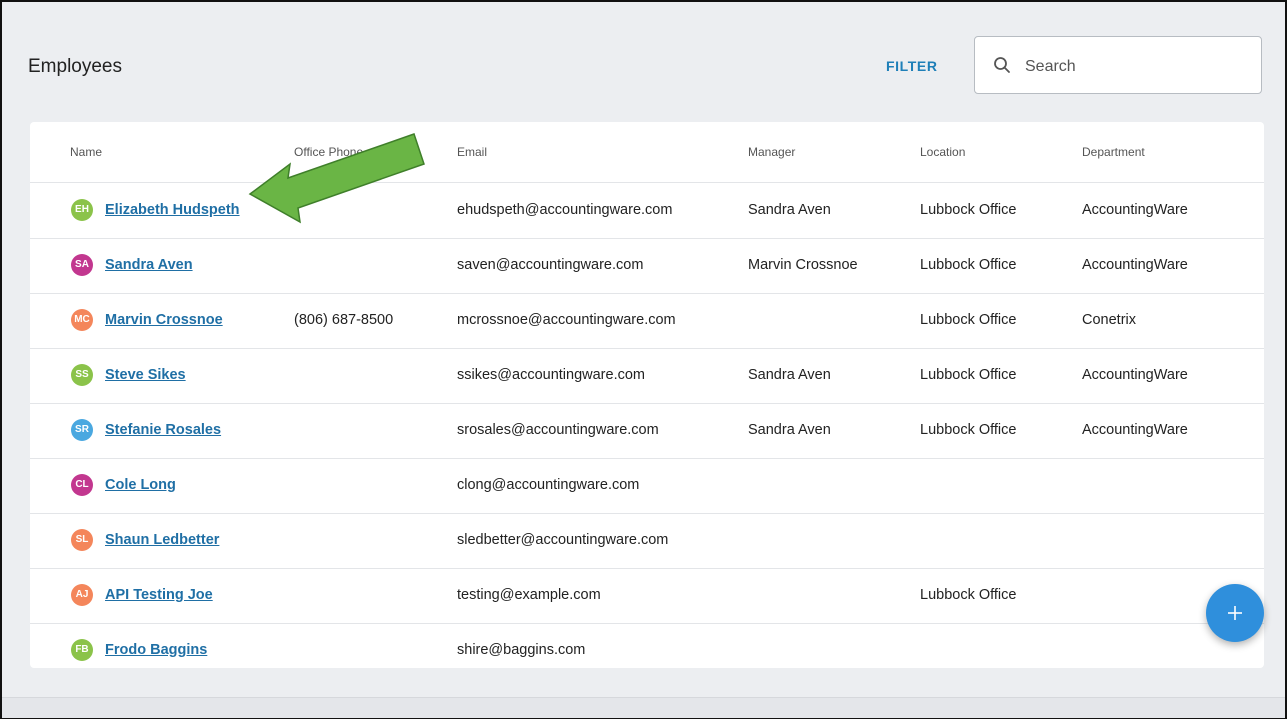 This screenshot has height=719, width=1287. Describe the element at coordinates (156, 650) in the screenshot. I see `employee-name-link: Frodo Baggins` at that location.